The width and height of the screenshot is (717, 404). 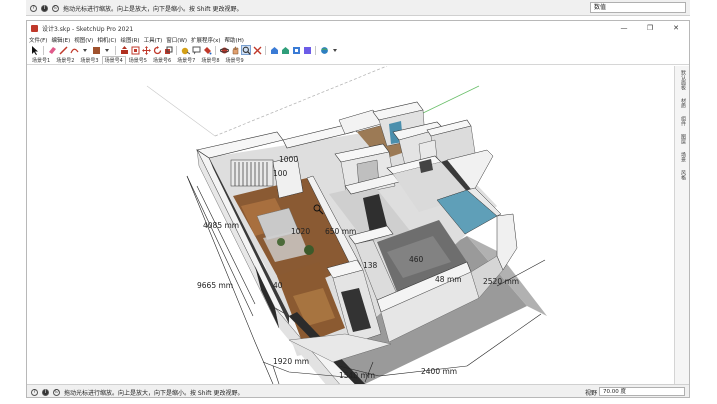 I want to click on eraser-tool-icon, so click(x=52, y=50).